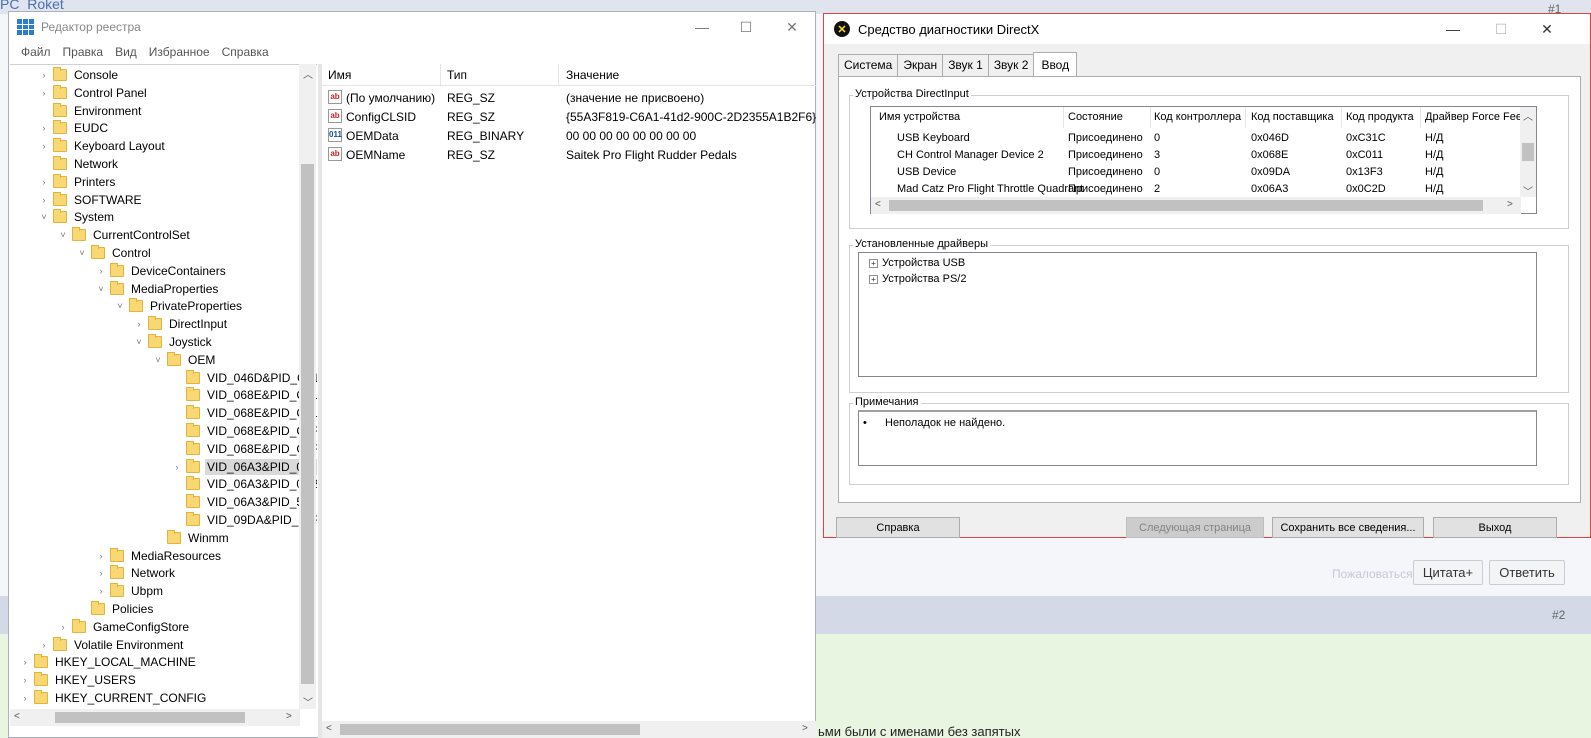 Image resolution: width=1591 pixels, height=738 pixels. I want to click on help-button: Справка, so click(898, 527).